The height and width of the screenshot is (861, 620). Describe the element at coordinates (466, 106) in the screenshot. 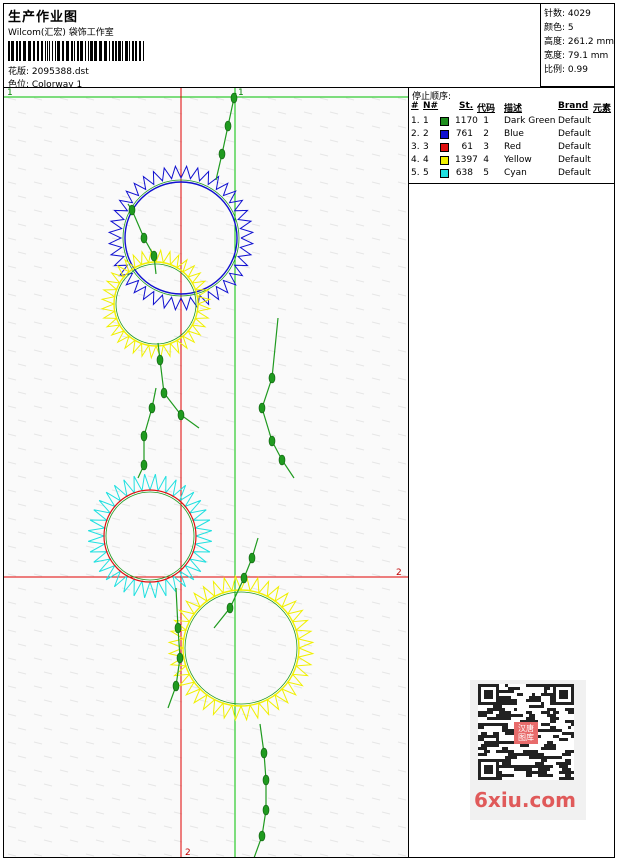

I see `col-header-st: St.` at that location.